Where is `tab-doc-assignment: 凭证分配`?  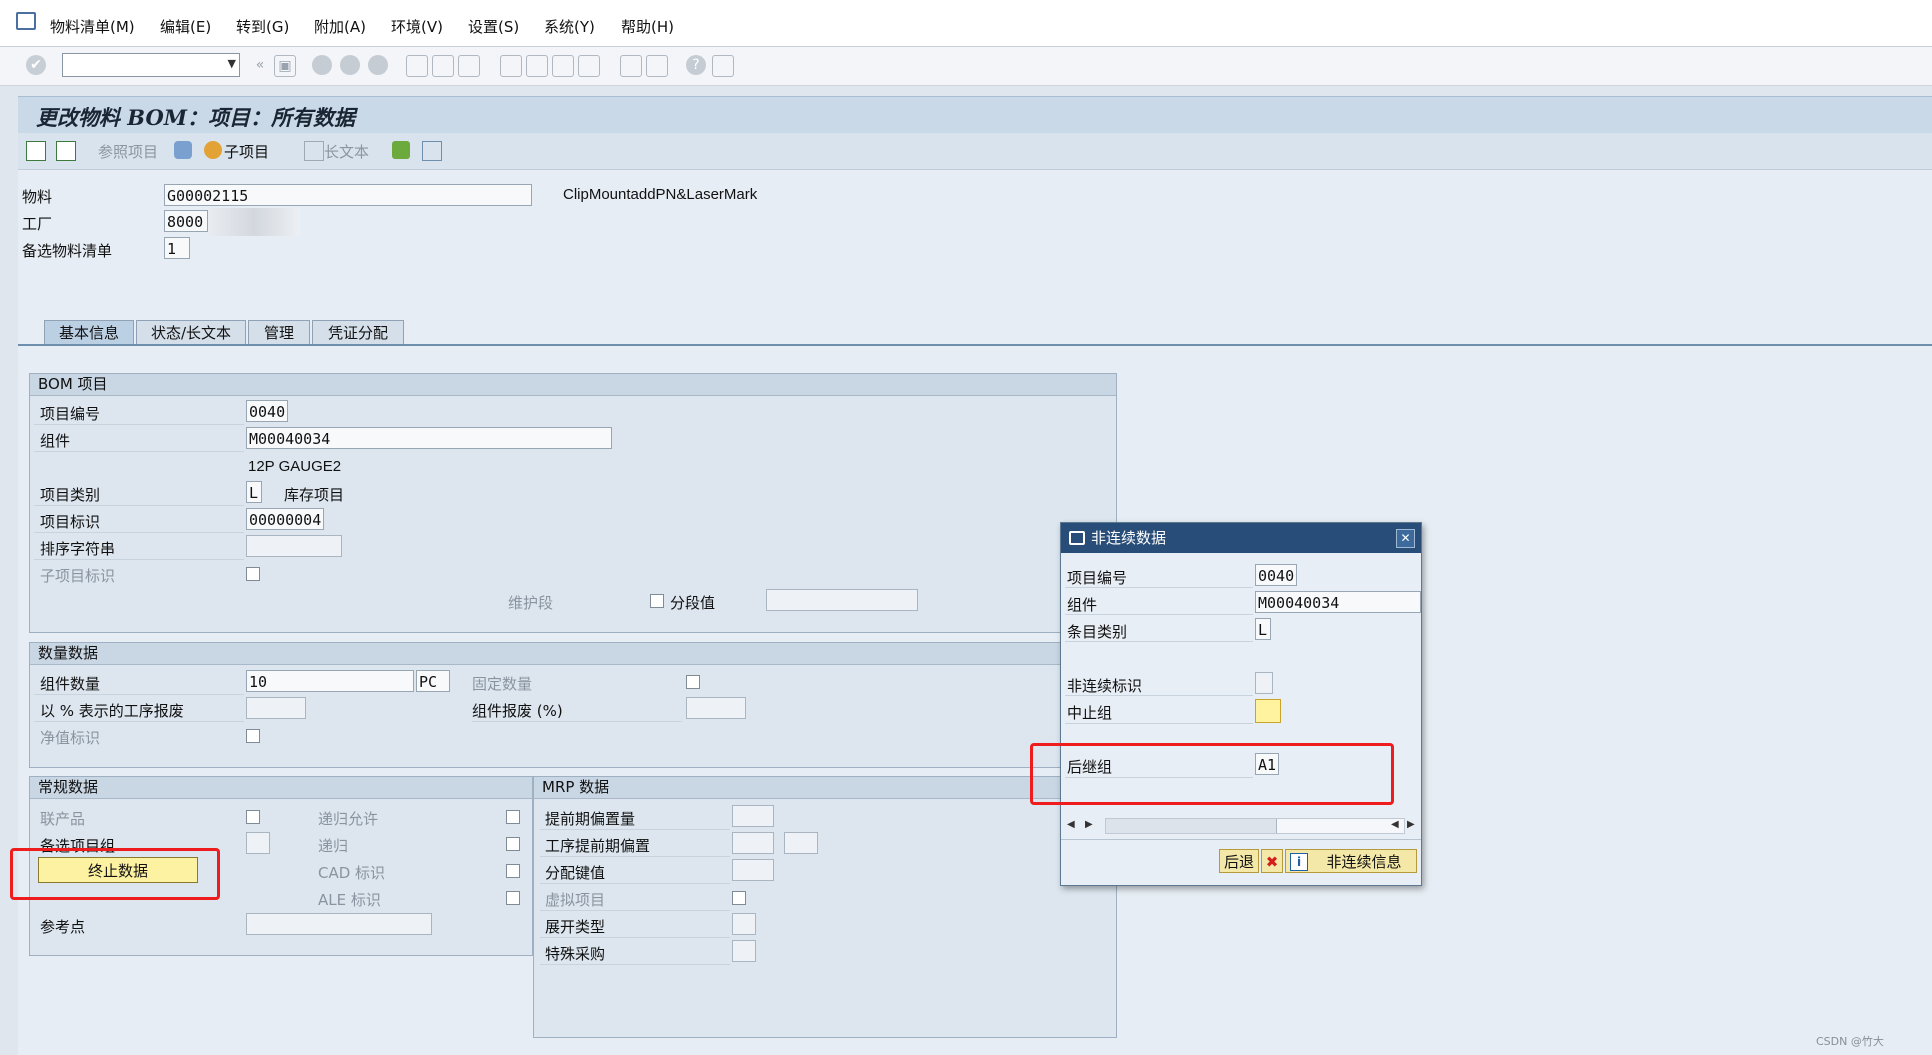
tab-doc-assignment: 凭证分配 is located at coordinates (358, 332).